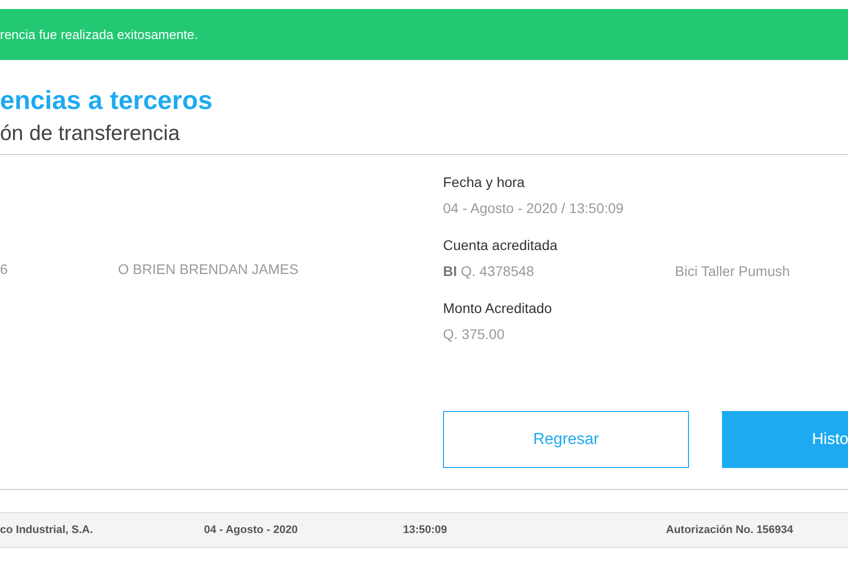  Describe the element at coordinates (484, 182) in the screenshot. I see `detail-label: Fecha y hora` at that location.